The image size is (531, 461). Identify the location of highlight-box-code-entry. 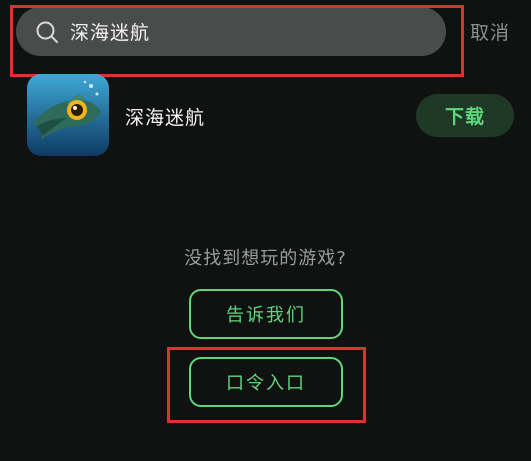
(266, 385).